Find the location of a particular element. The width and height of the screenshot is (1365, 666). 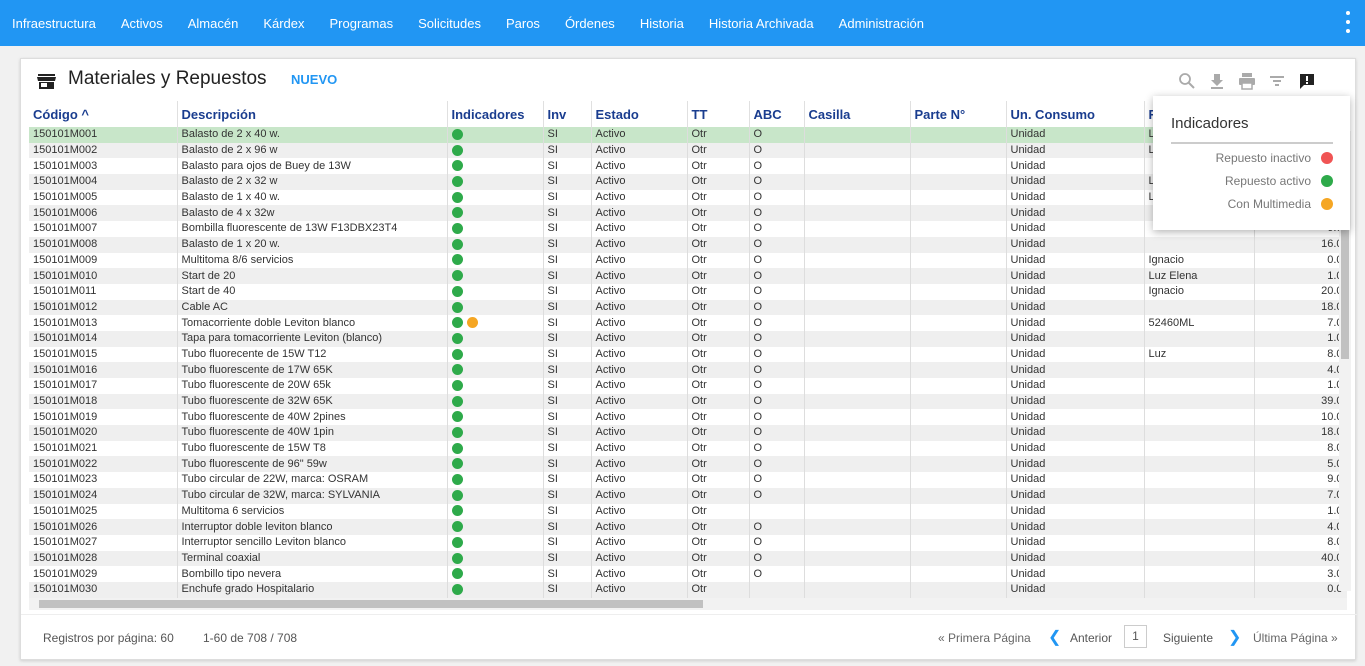

nav-item: Kárdex is located at coordinates (283, 23).